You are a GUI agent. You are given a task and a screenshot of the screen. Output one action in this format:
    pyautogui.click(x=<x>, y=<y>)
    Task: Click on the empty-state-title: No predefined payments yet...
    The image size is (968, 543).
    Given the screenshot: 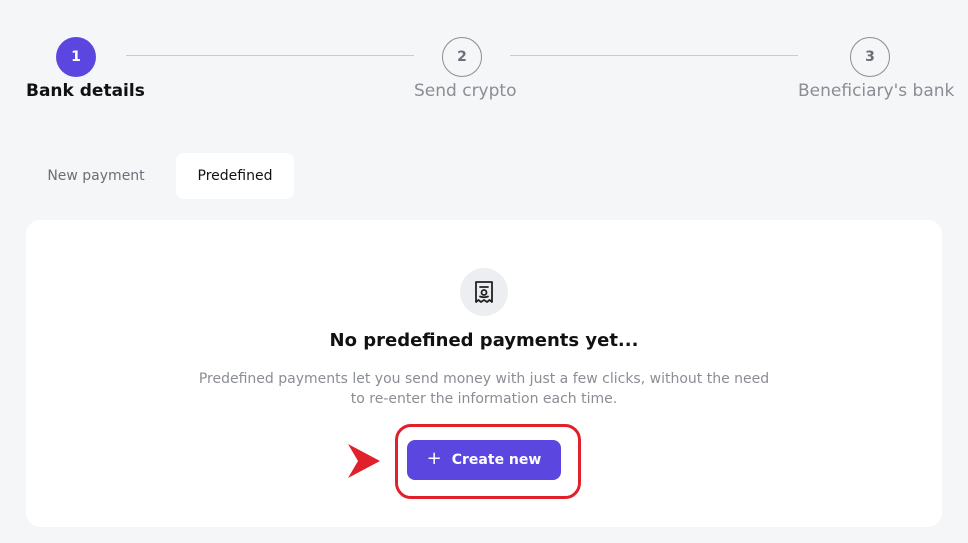 What is the action you would take?
    pyautogui.click(x=484, y=340)
    